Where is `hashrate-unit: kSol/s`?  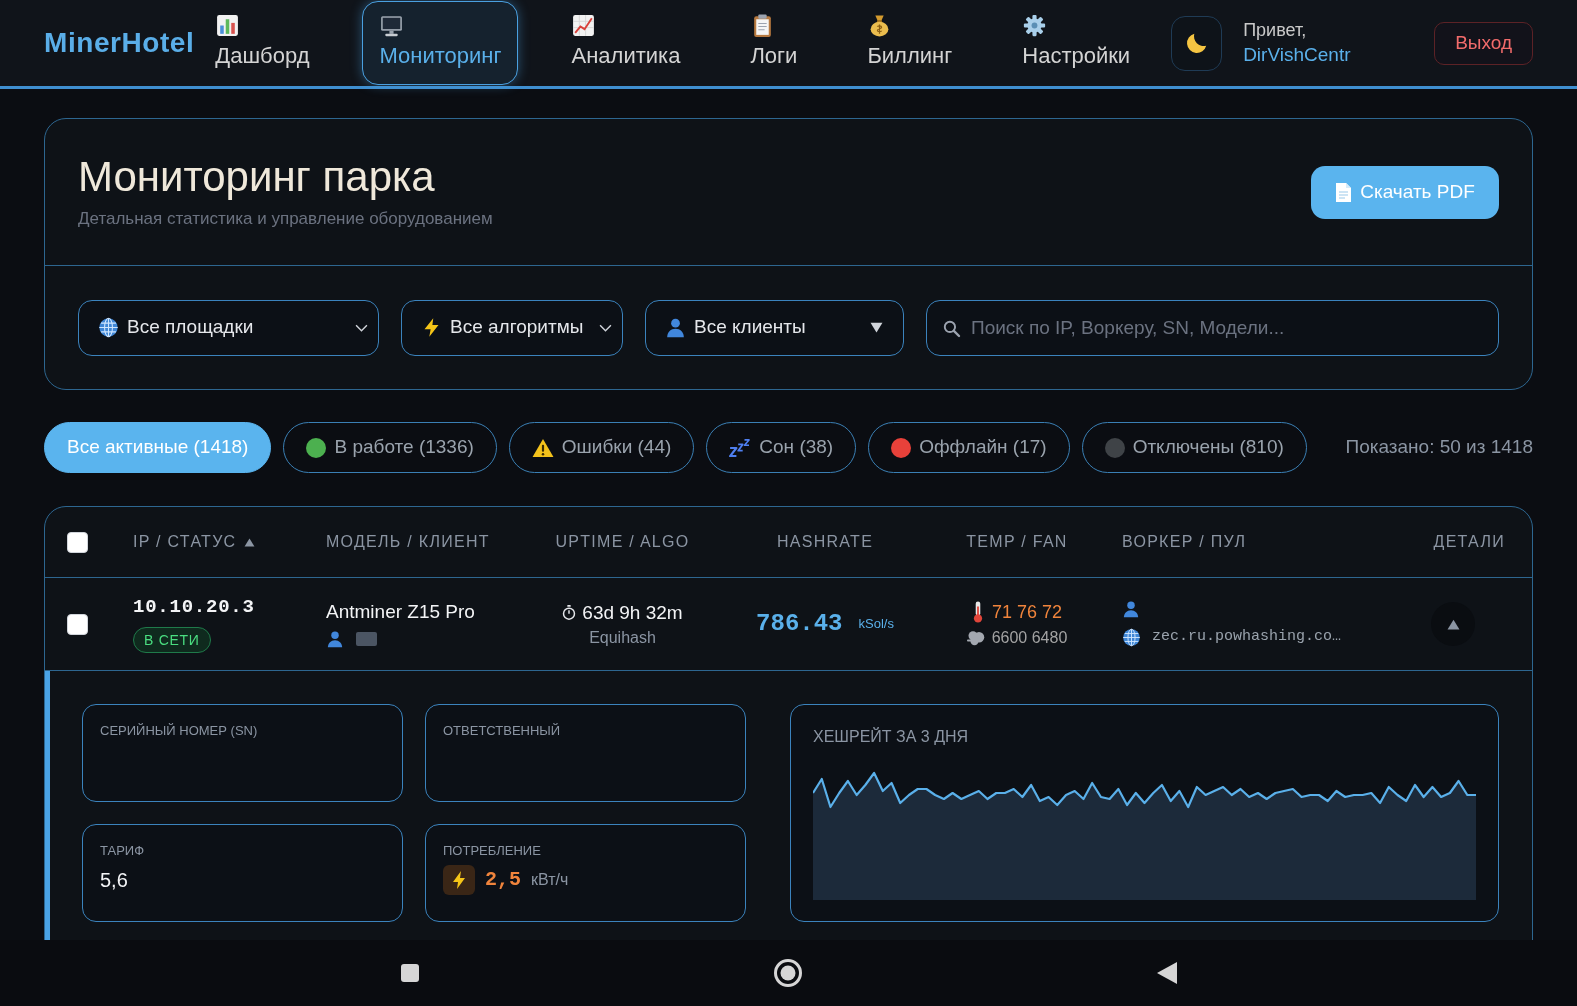
hashrate-unit: kSol/s is located at coordinates (876, 624).